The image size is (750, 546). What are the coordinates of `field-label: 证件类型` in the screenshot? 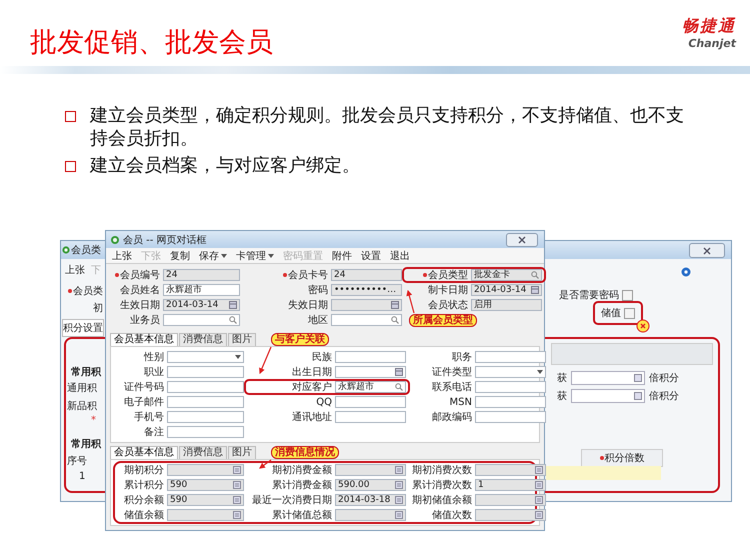 It's located at (452, 372).